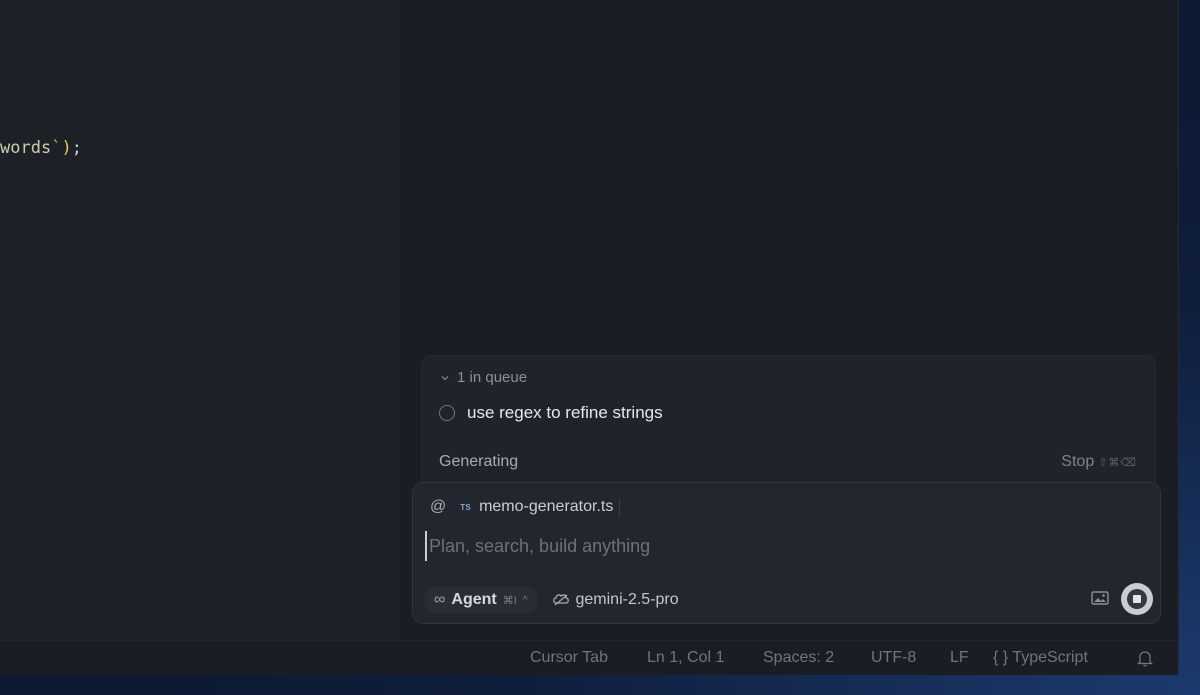 Image resolution: width=1200 pixels, height=695 pixels. Describe the element at coordinates (1078, 461) in the screenshot. I see `stop-label: Stop` at that location.